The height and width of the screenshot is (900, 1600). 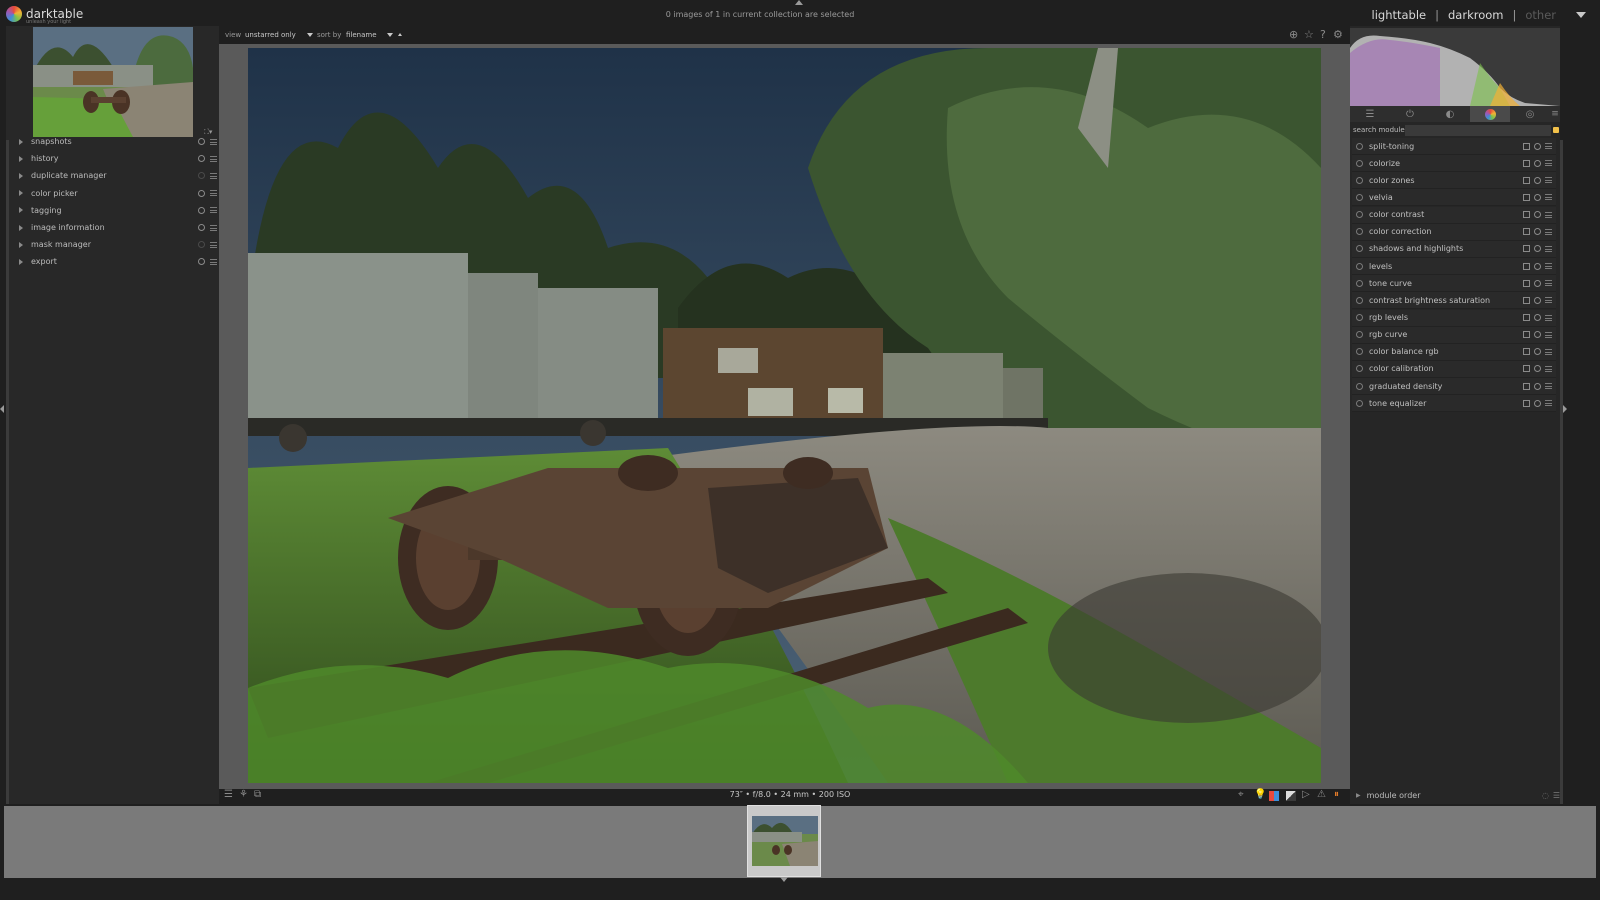 I want to click on left-module-snapshots: snapshots, so click(x=116, y=141).